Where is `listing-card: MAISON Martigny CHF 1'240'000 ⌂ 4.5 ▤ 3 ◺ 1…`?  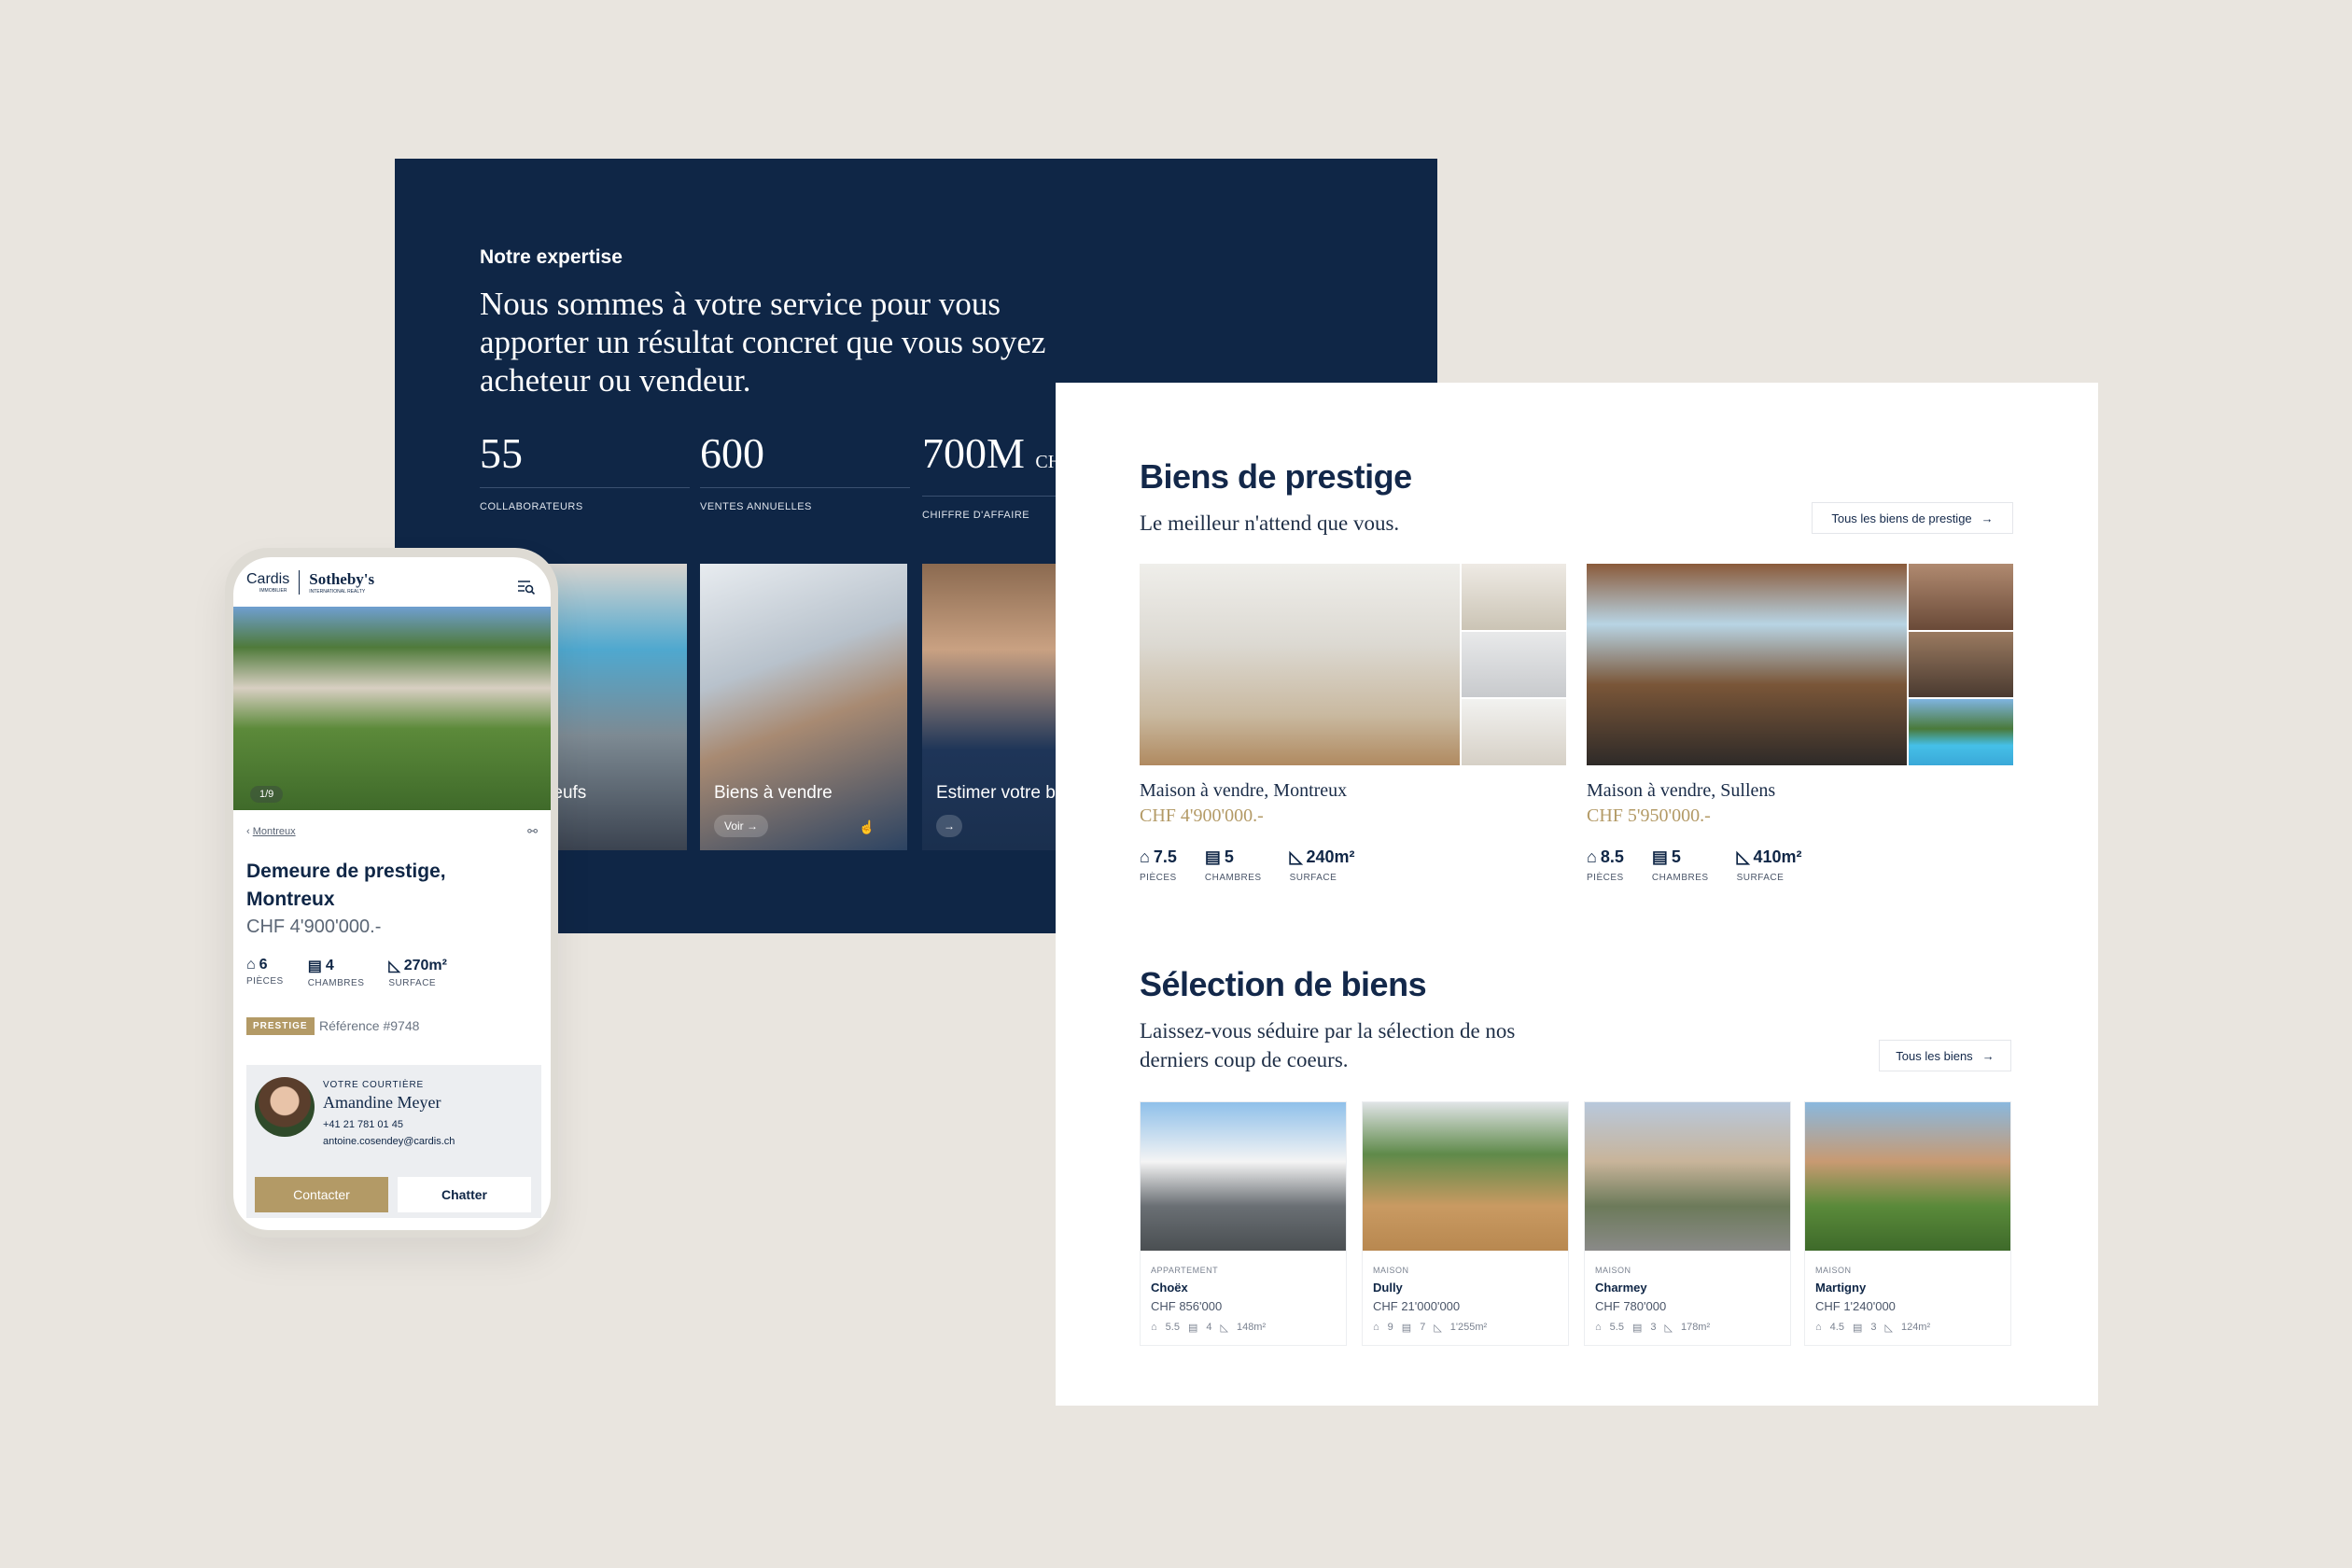 listing-card: MAISON Martigny CHF 1'240'000 ⌂ 4.5 ▤ 3 ◺ 1… is located at coordinates (1907, 1223).